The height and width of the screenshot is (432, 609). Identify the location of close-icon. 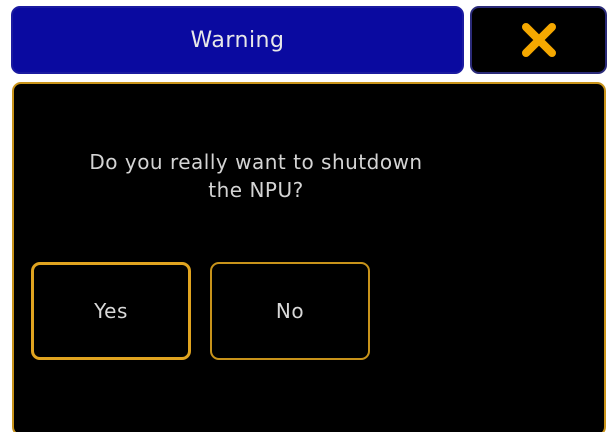
(539, 40).